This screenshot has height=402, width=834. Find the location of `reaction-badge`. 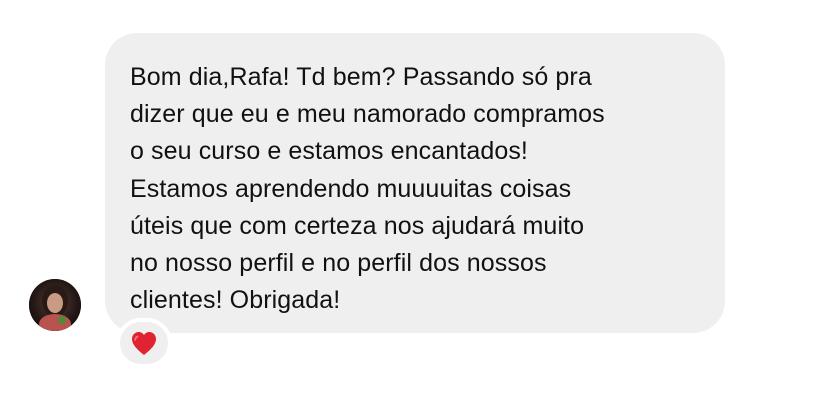

reaction-badge is located at coordinates (144, 343).